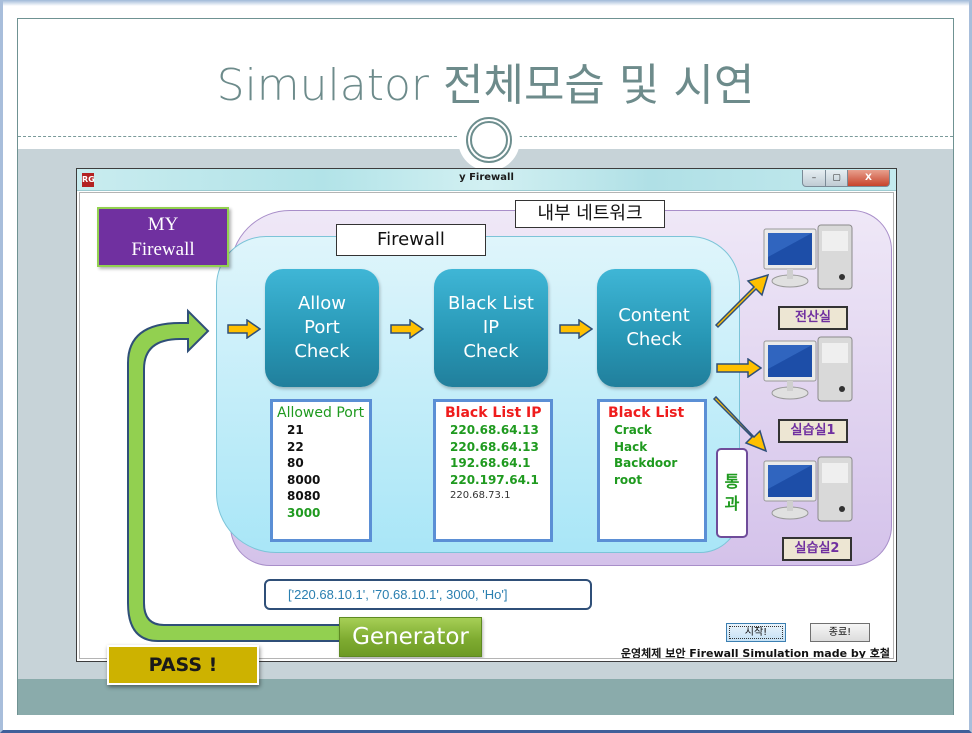 The height and width of the screenshot is (733, 972). I want to click on result-badge: PASS !, so click(183, 665).